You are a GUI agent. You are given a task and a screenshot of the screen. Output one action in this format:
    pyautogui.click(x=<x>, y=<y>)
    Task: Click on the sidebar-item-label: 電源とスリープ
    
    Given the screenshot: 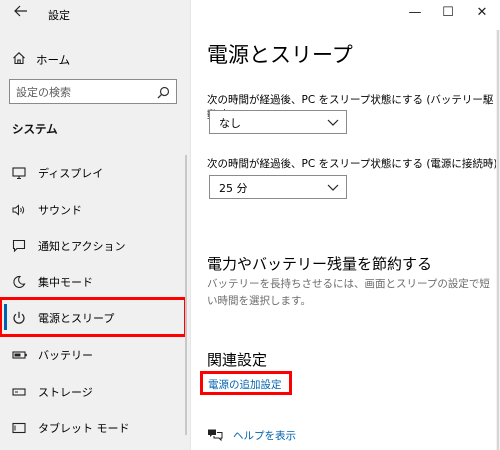 What is the action you would take?
    pyautogui.click(x=76, y=318)
    